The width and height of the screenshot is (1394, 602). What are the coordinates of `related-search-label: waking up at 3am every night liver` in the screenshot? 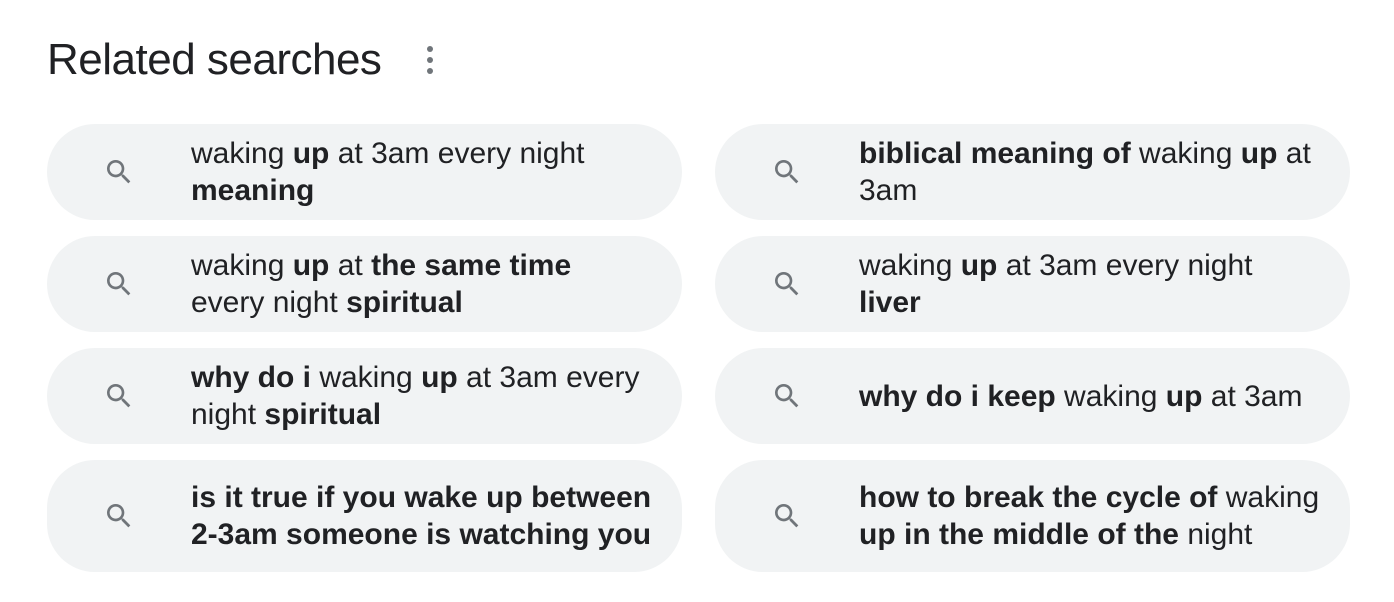 It's located at (1104, 284).